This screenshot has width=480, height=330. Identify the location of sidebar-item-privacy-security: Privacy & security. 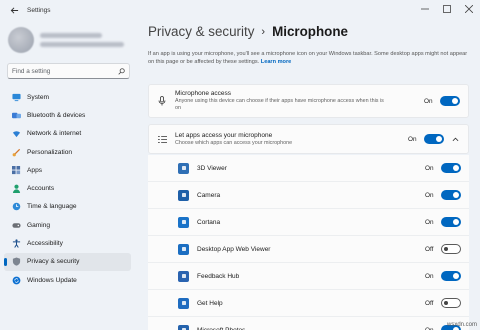
(67, 261).